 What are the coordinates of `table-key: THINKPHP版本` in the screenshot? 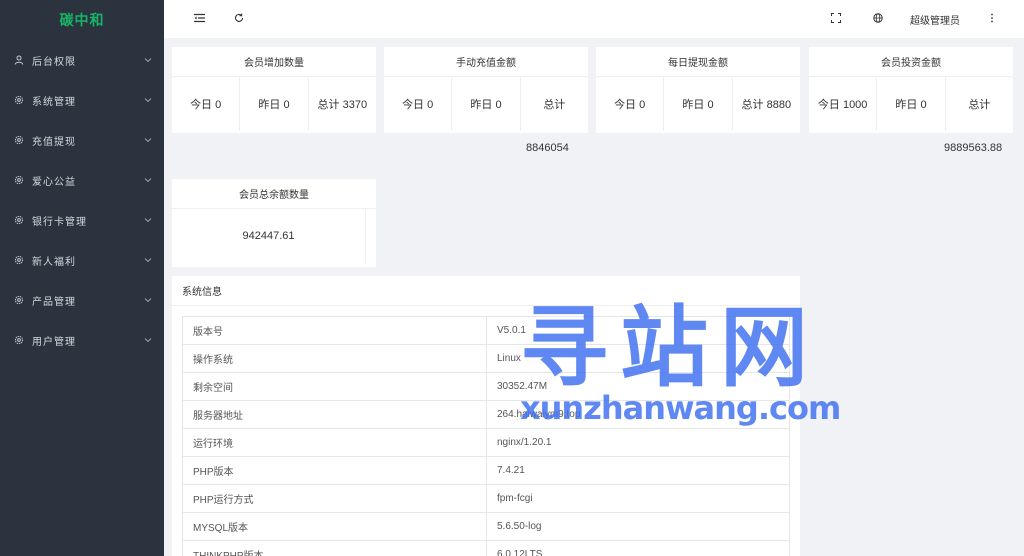 It's located at (334, 548).